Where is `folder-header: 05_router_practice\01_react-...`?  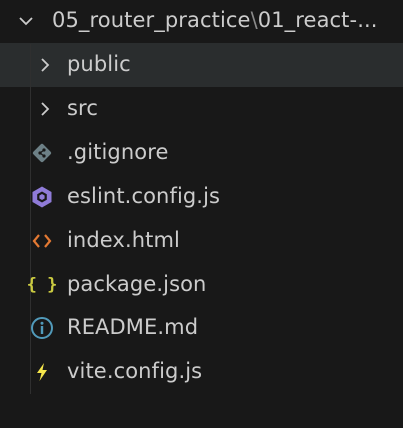 folder-header: 05_router_practice\01_react-... is located at coordinates (201, 21).